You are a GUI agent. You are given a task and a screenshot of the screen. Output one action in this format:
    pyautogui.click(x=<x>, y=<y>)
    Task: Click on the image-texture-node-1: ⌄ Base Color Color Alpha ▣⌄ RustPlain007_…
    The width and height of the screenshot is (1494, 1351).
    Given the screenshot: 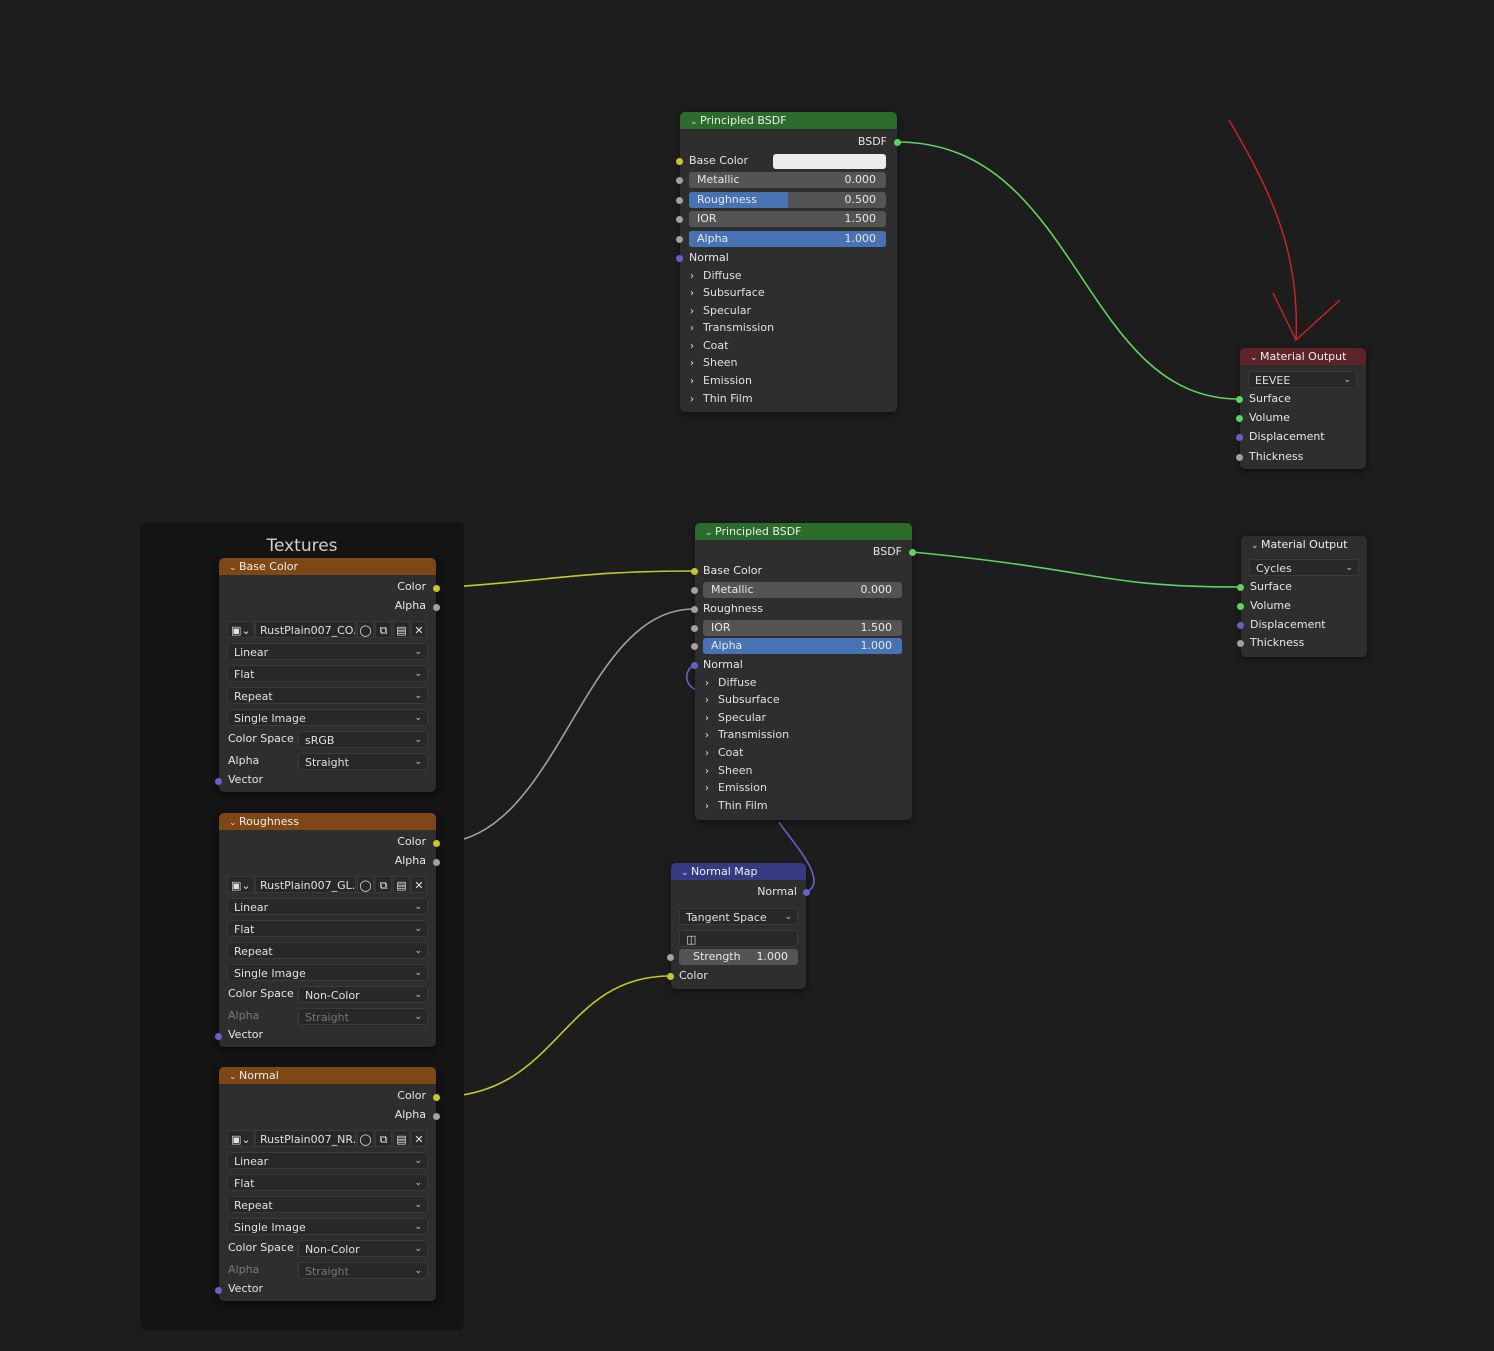 What is the action you would take?
    pyautogui.click(x=327, y=675)
    